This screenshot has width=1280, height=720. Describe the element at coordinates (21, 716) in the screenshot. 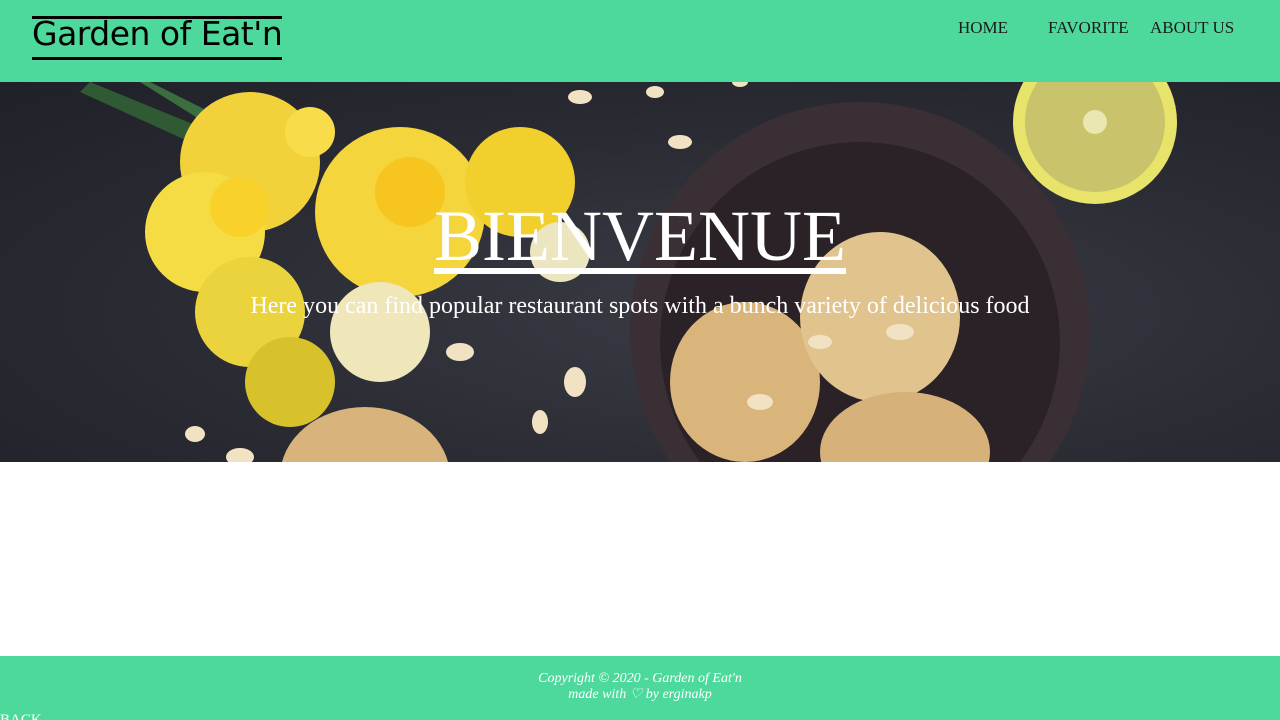

I see `back-link: BACK` at that location.